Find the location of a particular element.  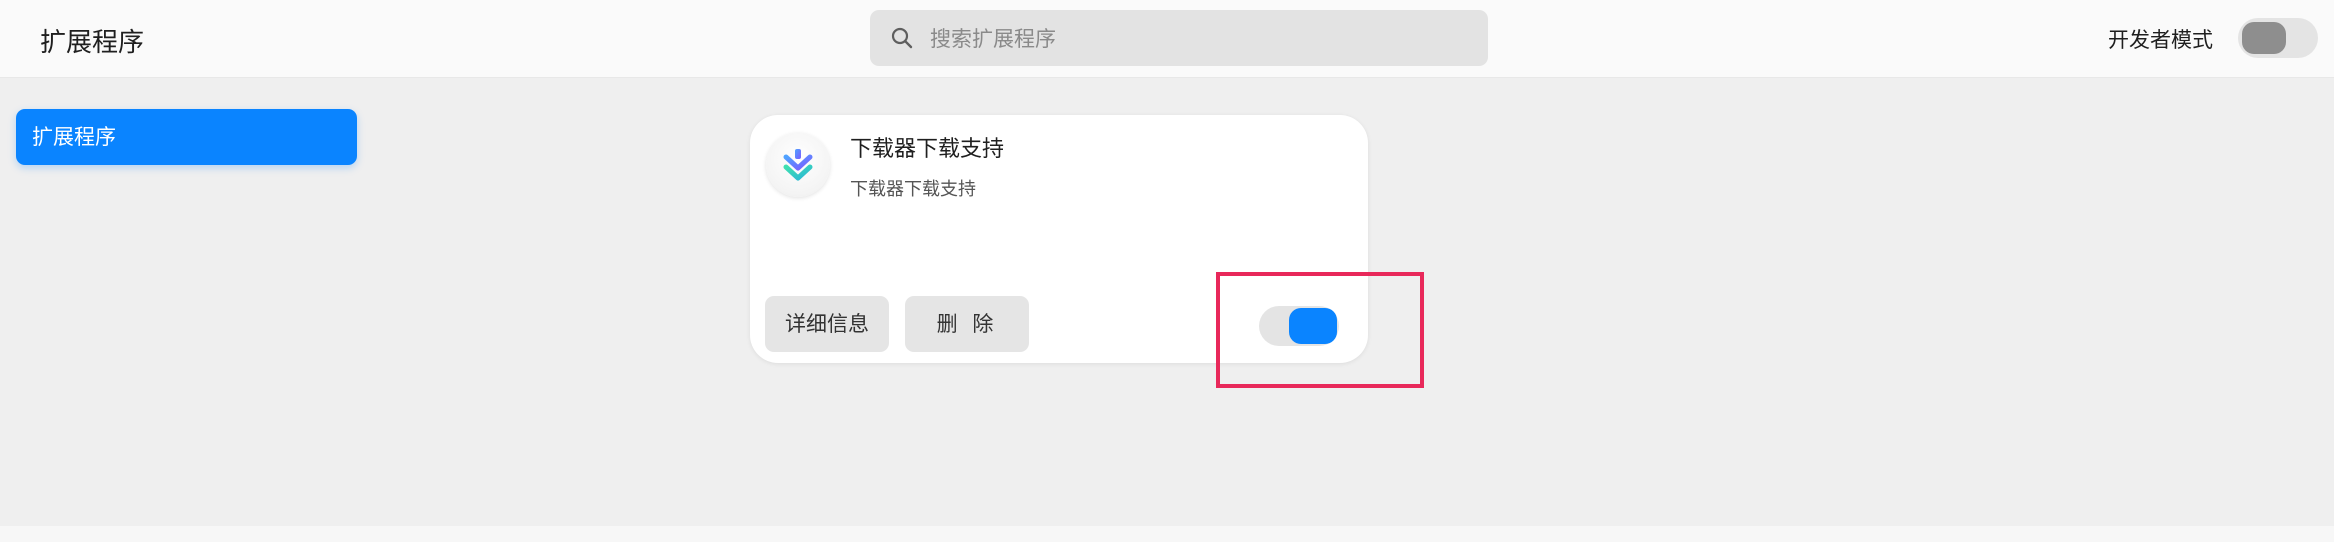

details-button: 详细信息 is located at coordinates (827, 324).